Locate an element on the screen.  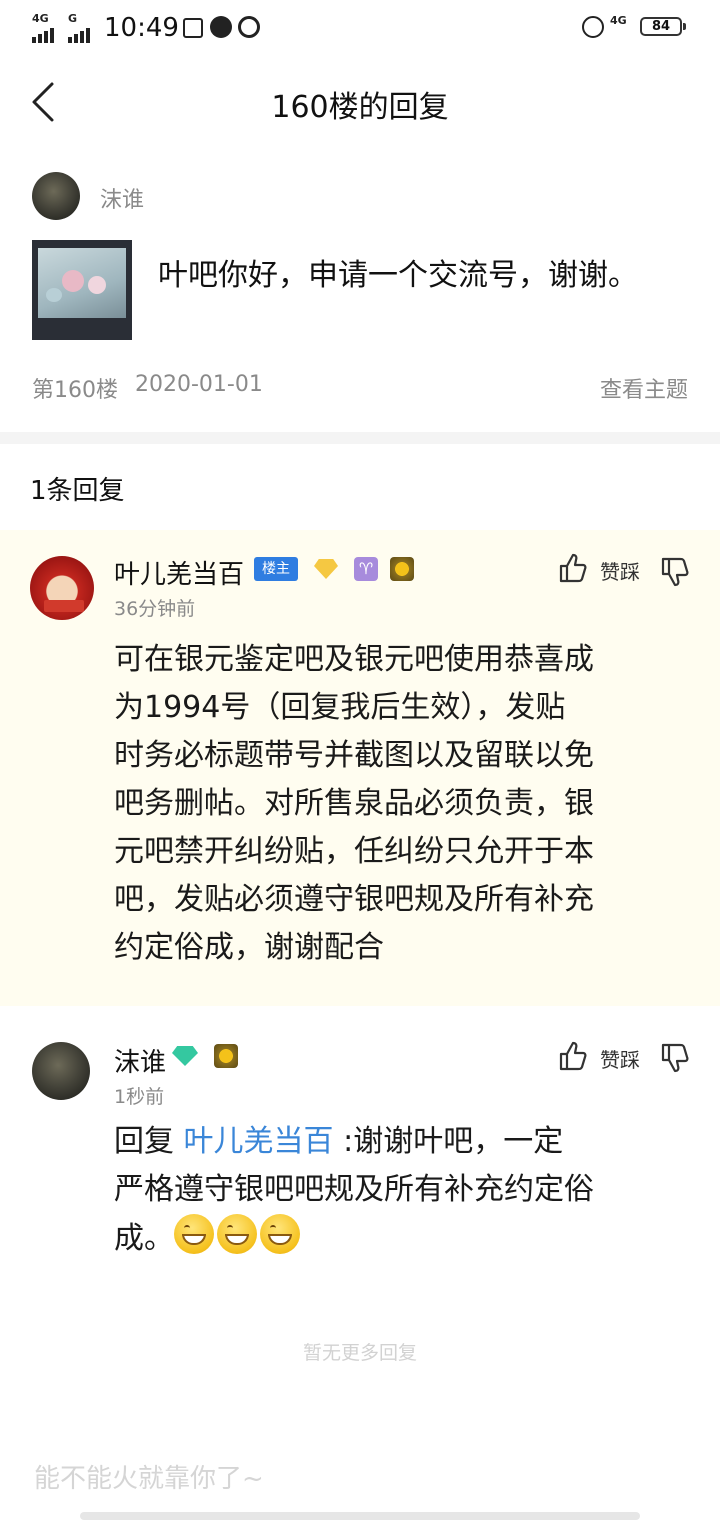
reply-count: 1条回复 is located at coordinates (77, 491).